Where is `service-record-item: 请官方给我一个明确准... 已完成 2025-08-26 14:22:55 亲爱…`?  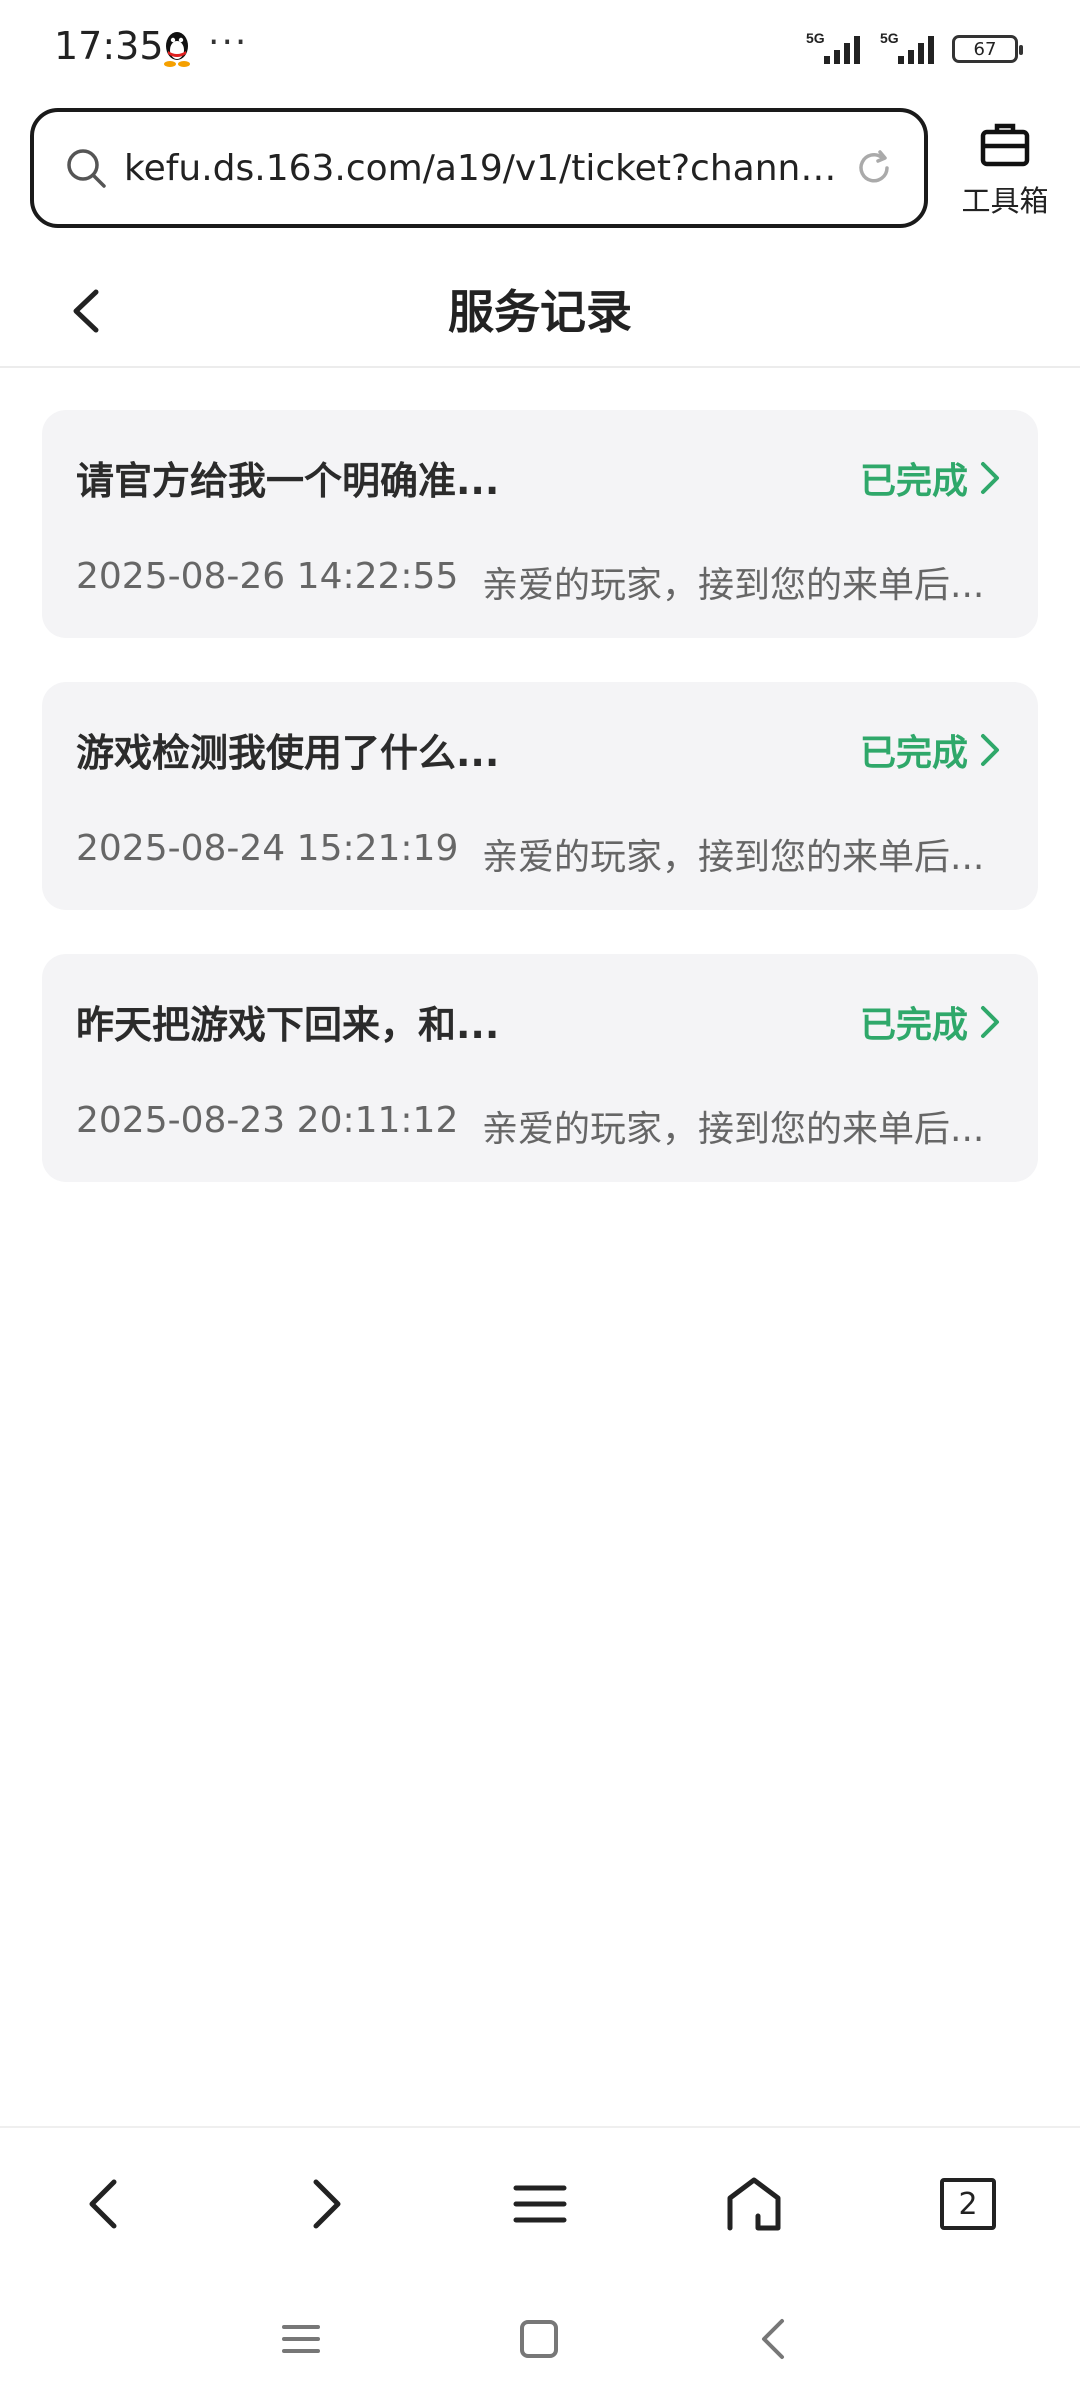 service-record-item: 请官方给我一个明确准... 已完成 2025-08-26 14:22:55 亲爱… is located at coordinates (540, 524).